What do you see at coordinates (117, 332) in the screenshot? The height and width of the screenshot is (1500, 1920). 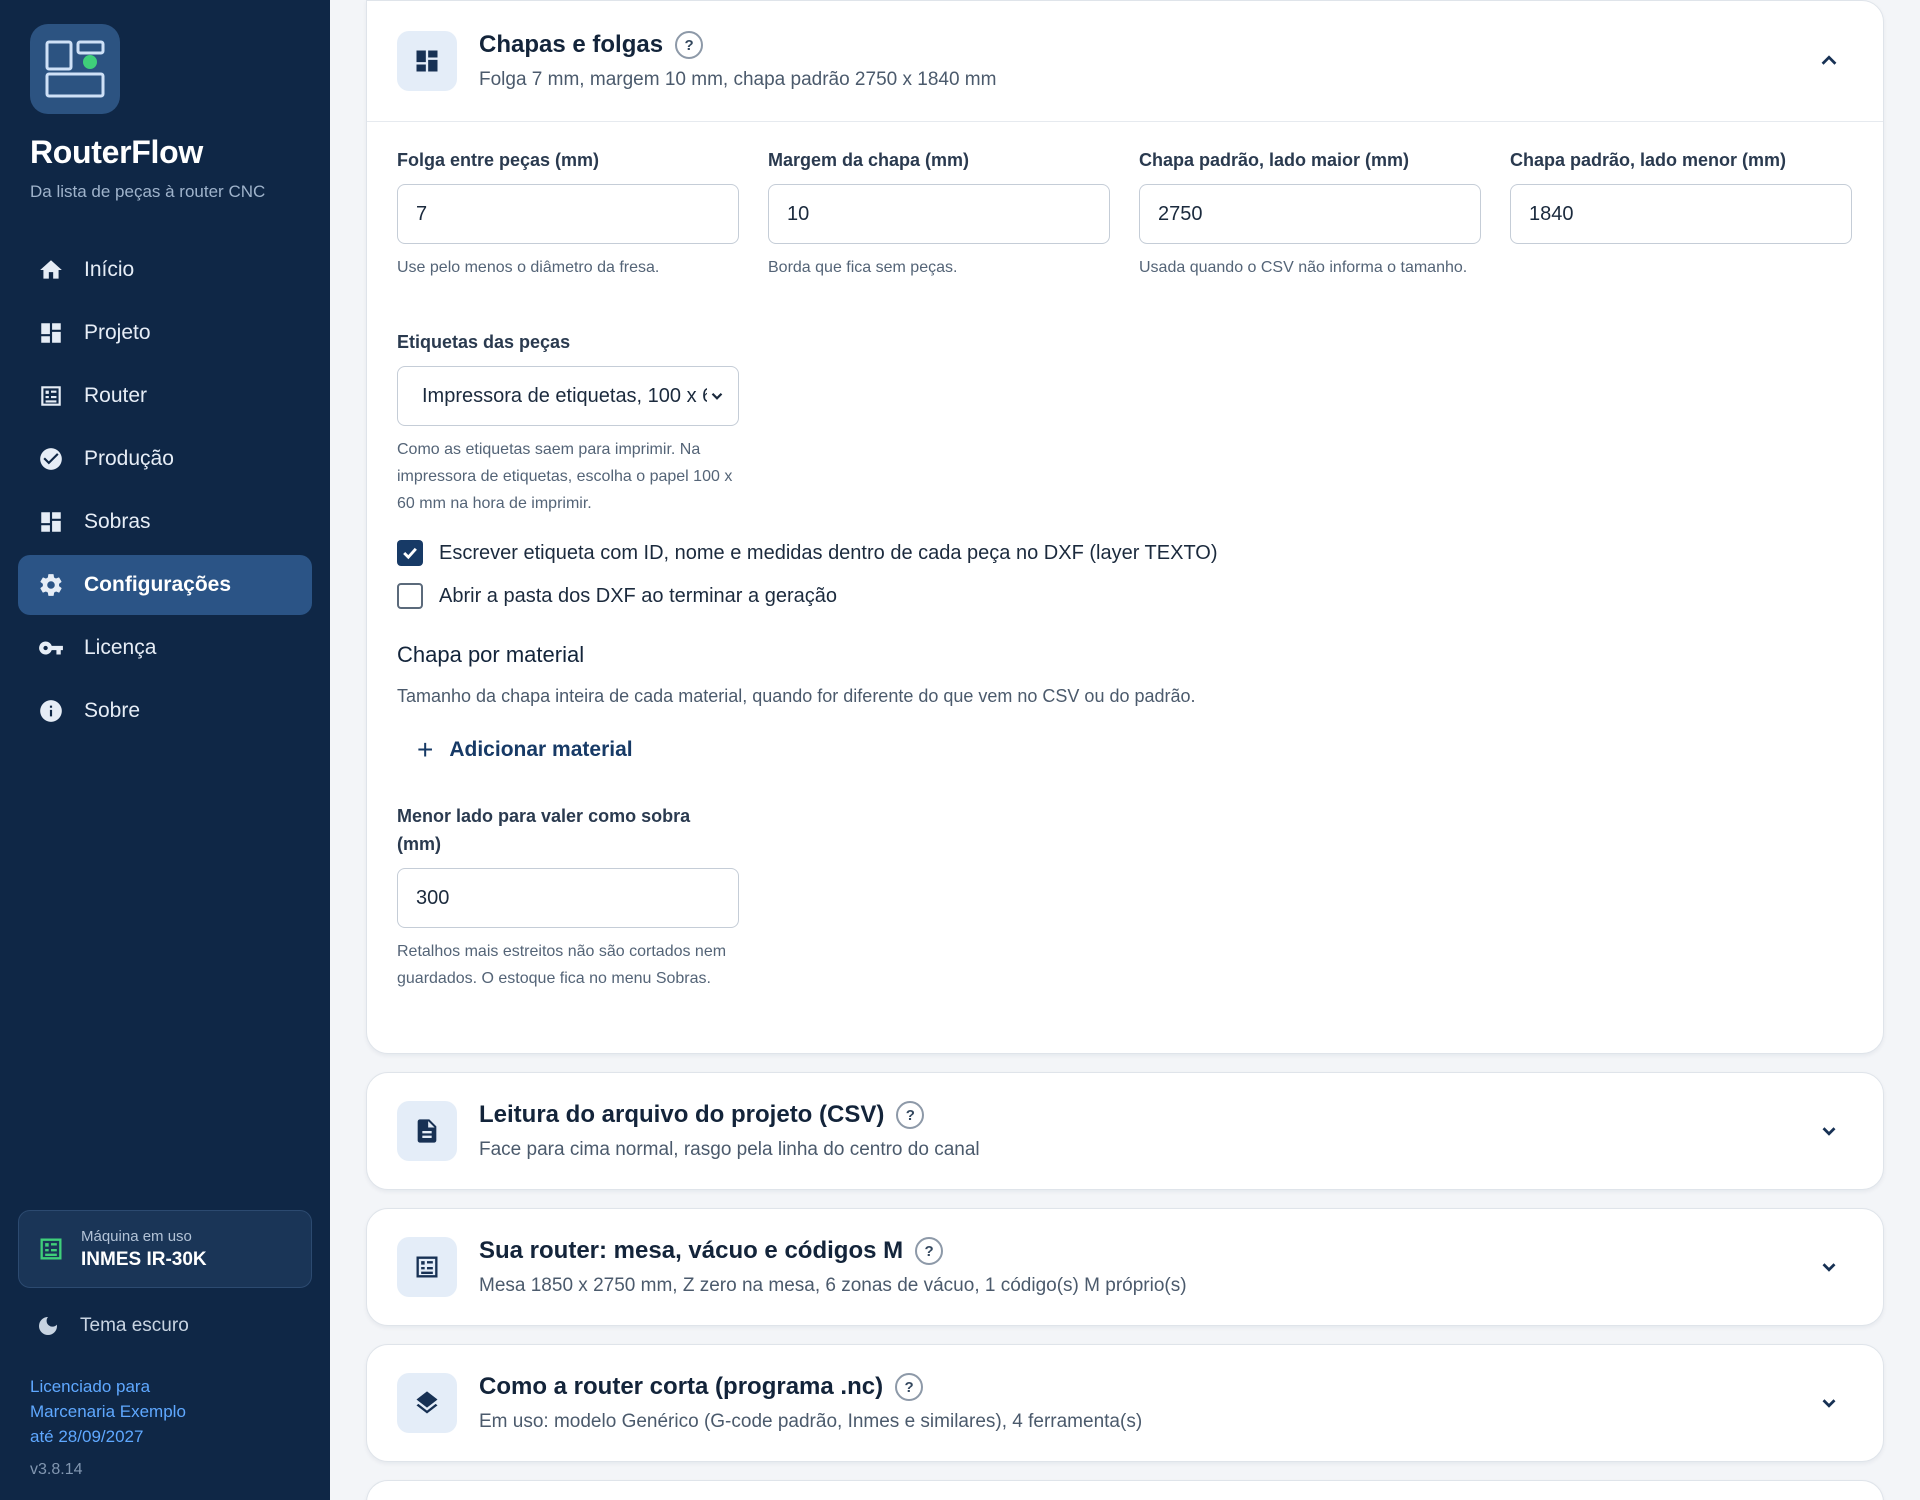 I see `sidebar-item-label: Projeto` at bounding box center [117, 332].